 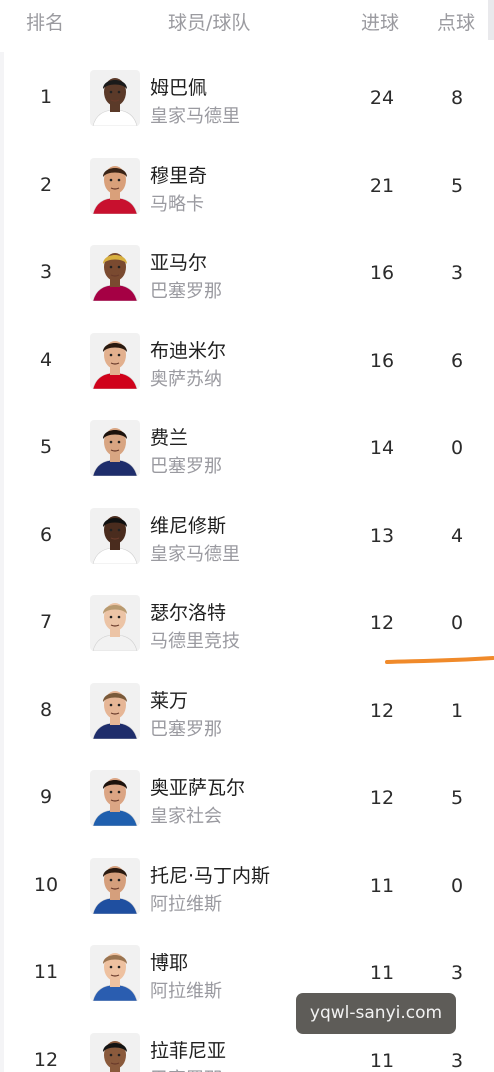 What do you see at coordinates (457, 360) in the screenshot?
I see `penalties-value: 6` at bounding box center [457, 360].